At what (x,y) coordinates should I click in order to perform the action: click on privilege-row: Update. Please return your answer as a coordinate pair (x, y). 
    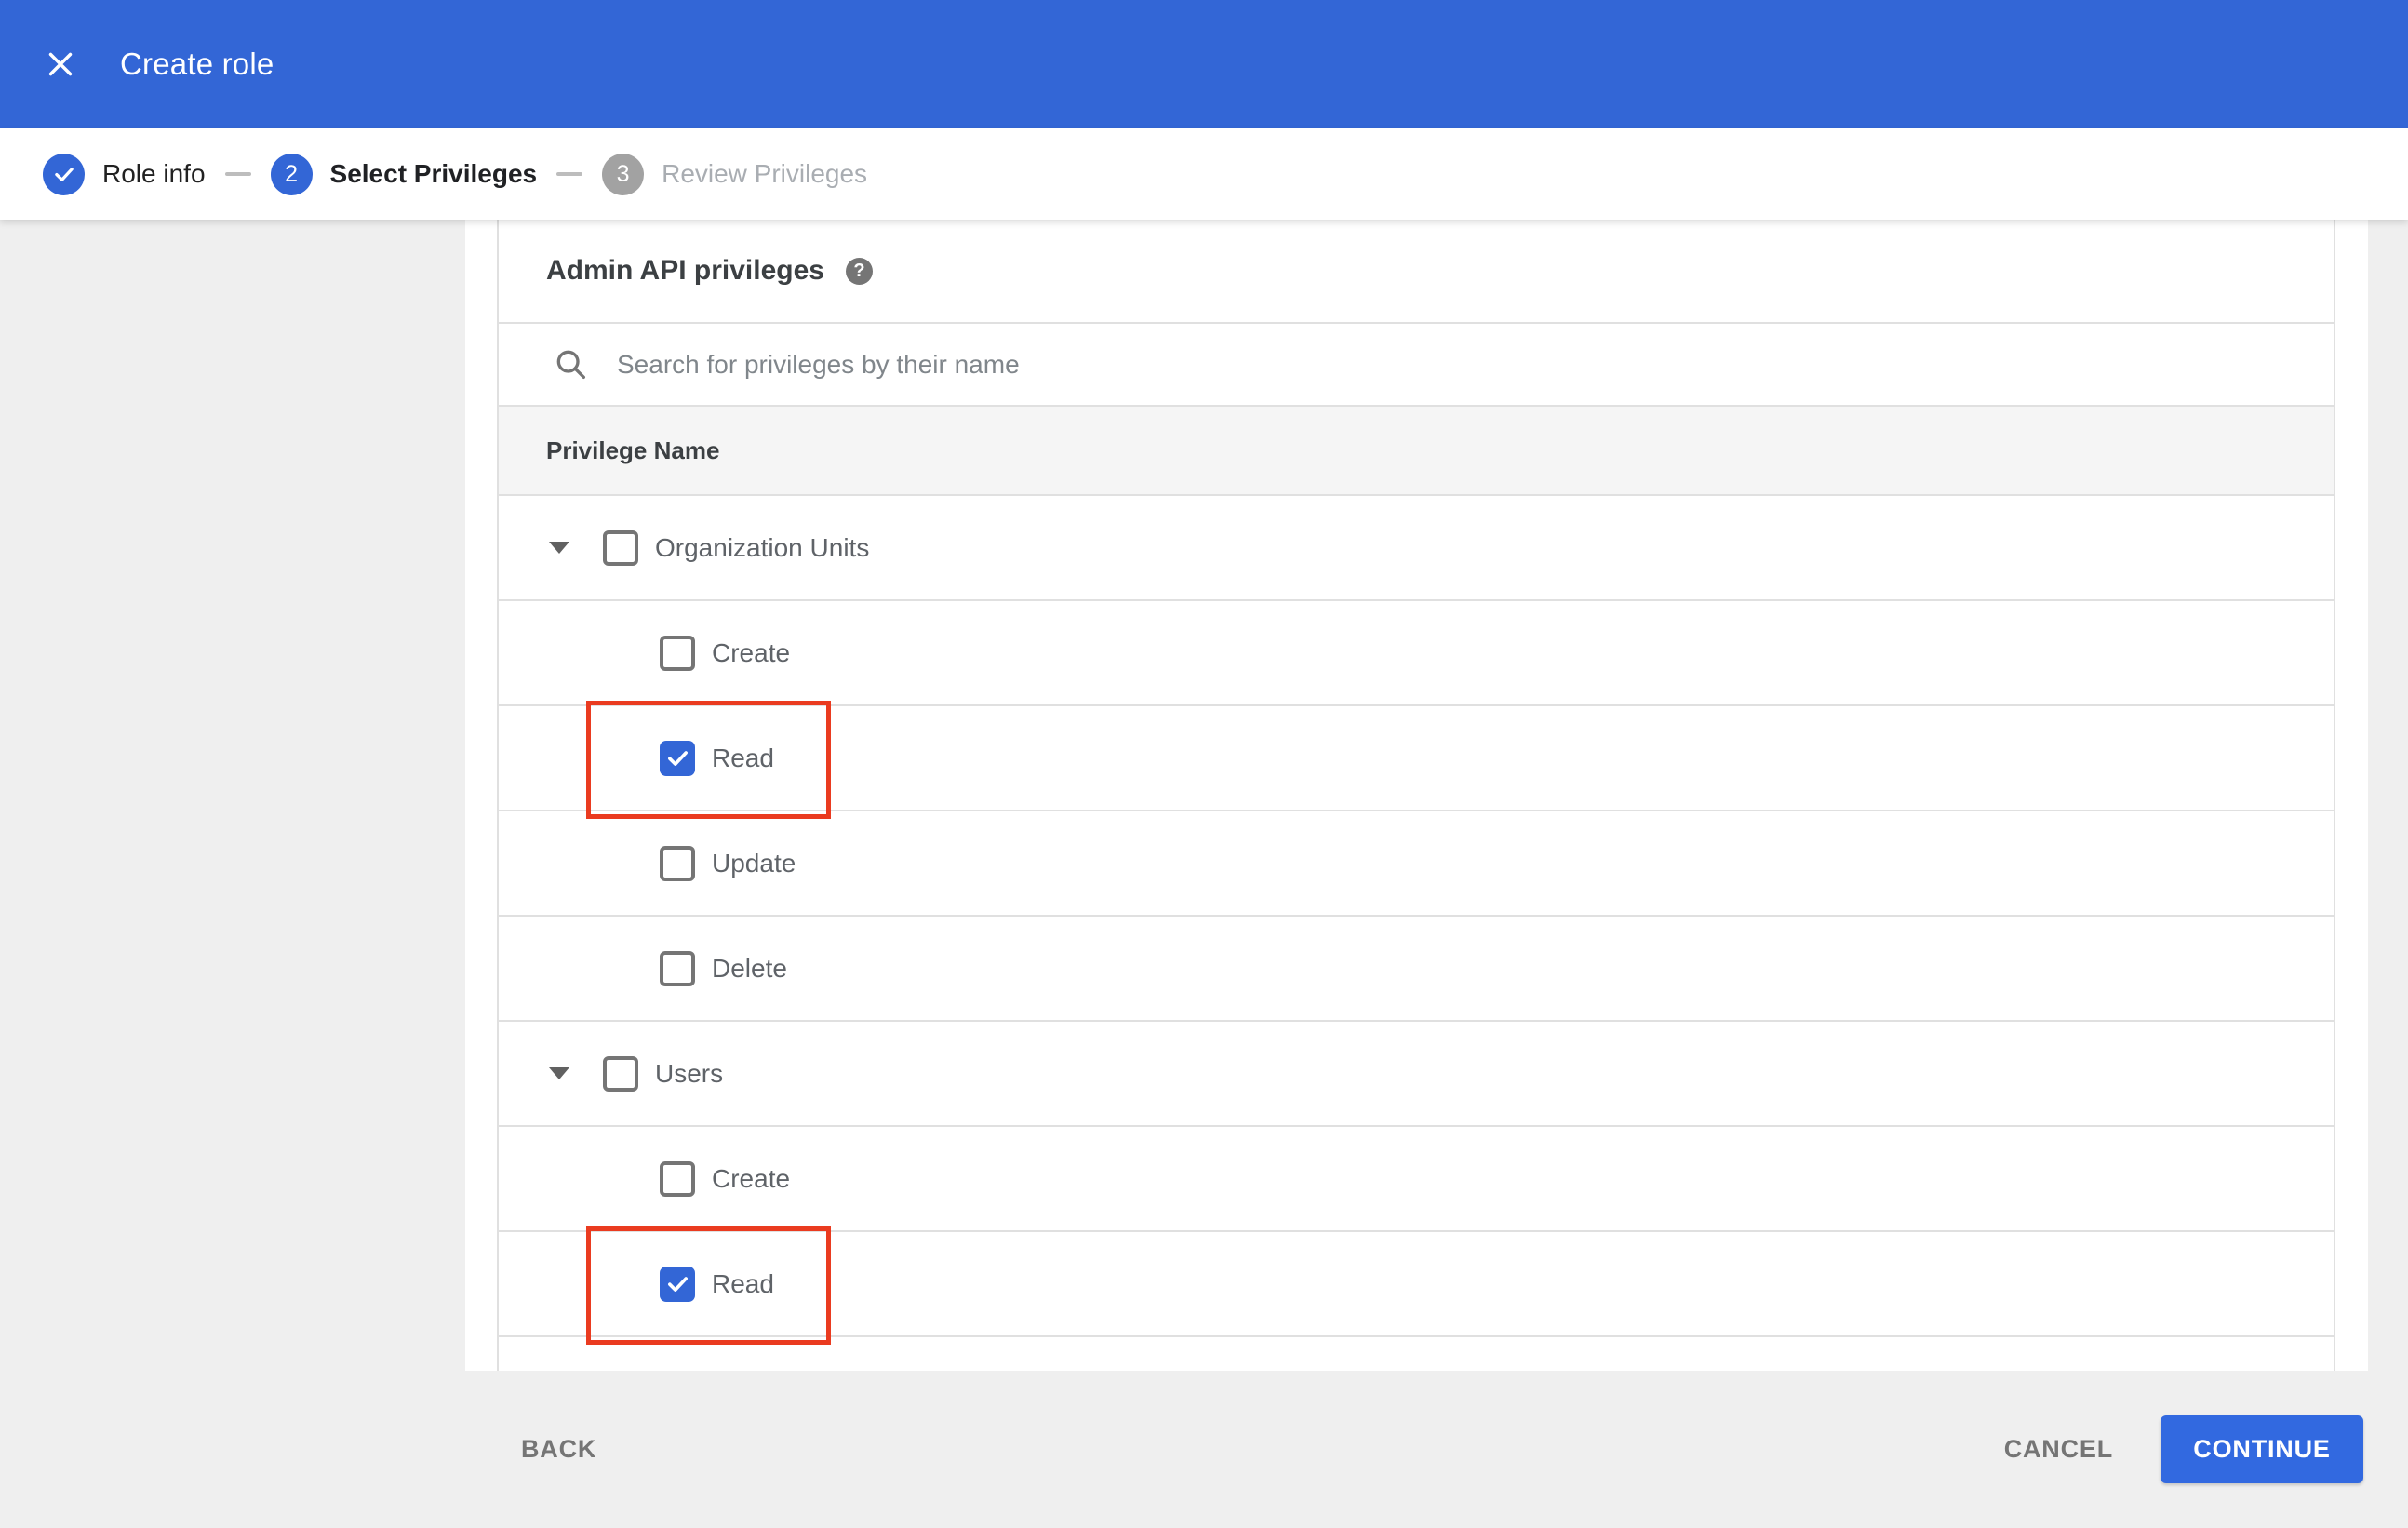
    Looking at the image, I should click on (1417, 864).